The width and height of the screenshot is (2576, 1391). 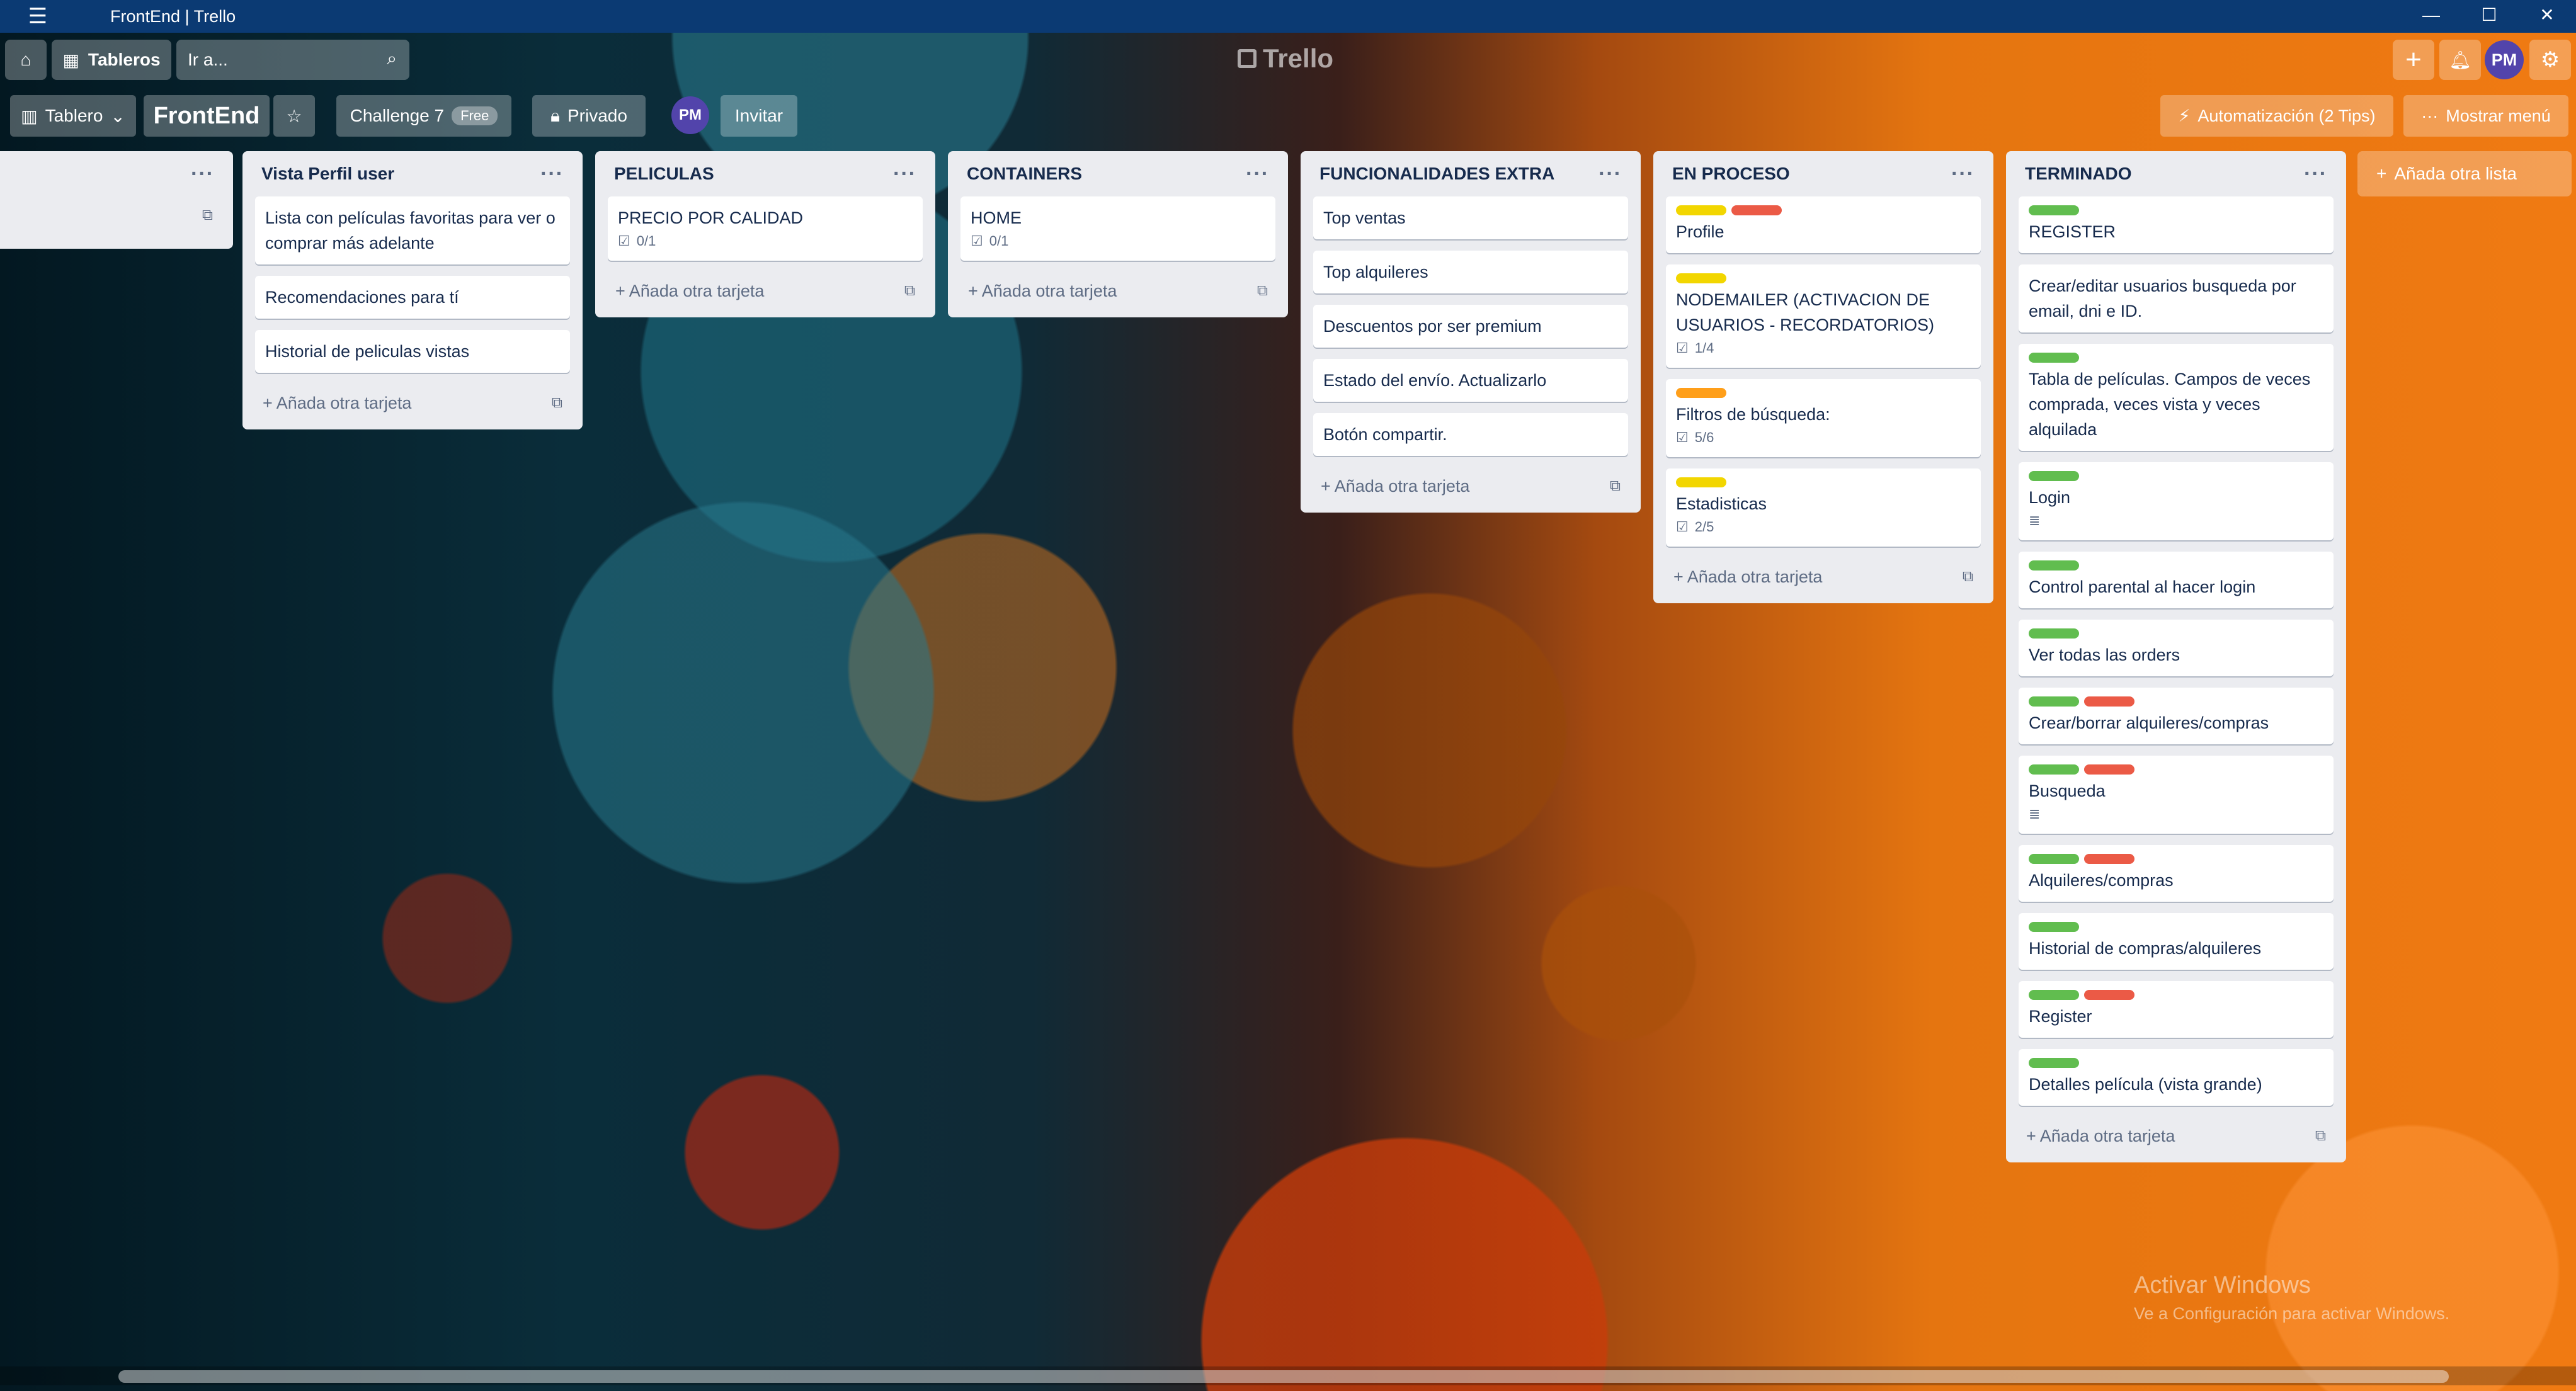 What do you see at coordinates (392, 59) in the screenshot?
I see `search-icon: ⌕` at bounding box center [392, 59].